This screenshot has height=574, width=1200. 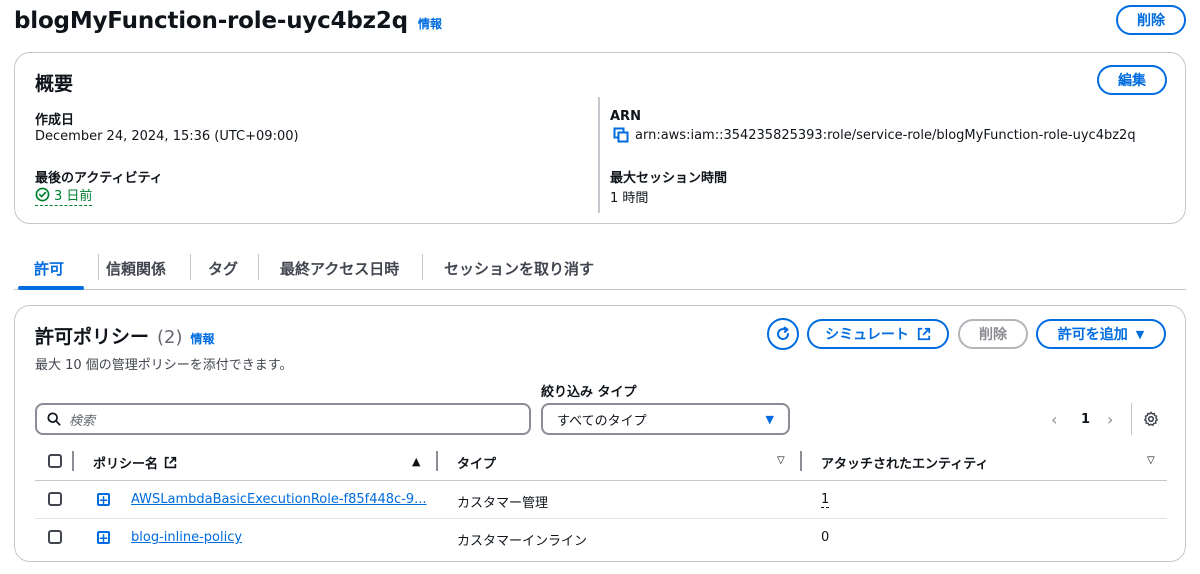 I want to click on policy-name-column-header: ポリシー名, so click(x=135, y=462).